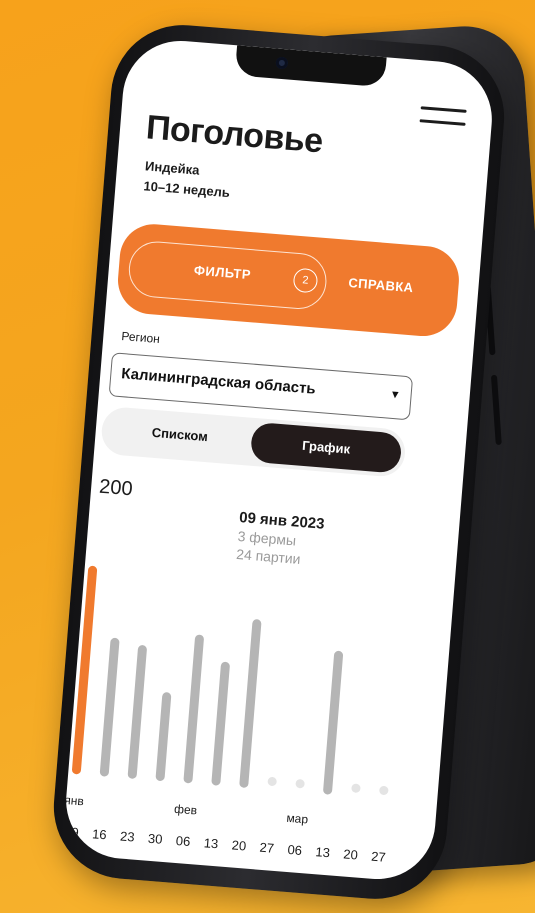 The image size is (535, 913). Describe the element at coordinates (116, 488) in the screenshot. I see `y-max-label: 200` at that location.